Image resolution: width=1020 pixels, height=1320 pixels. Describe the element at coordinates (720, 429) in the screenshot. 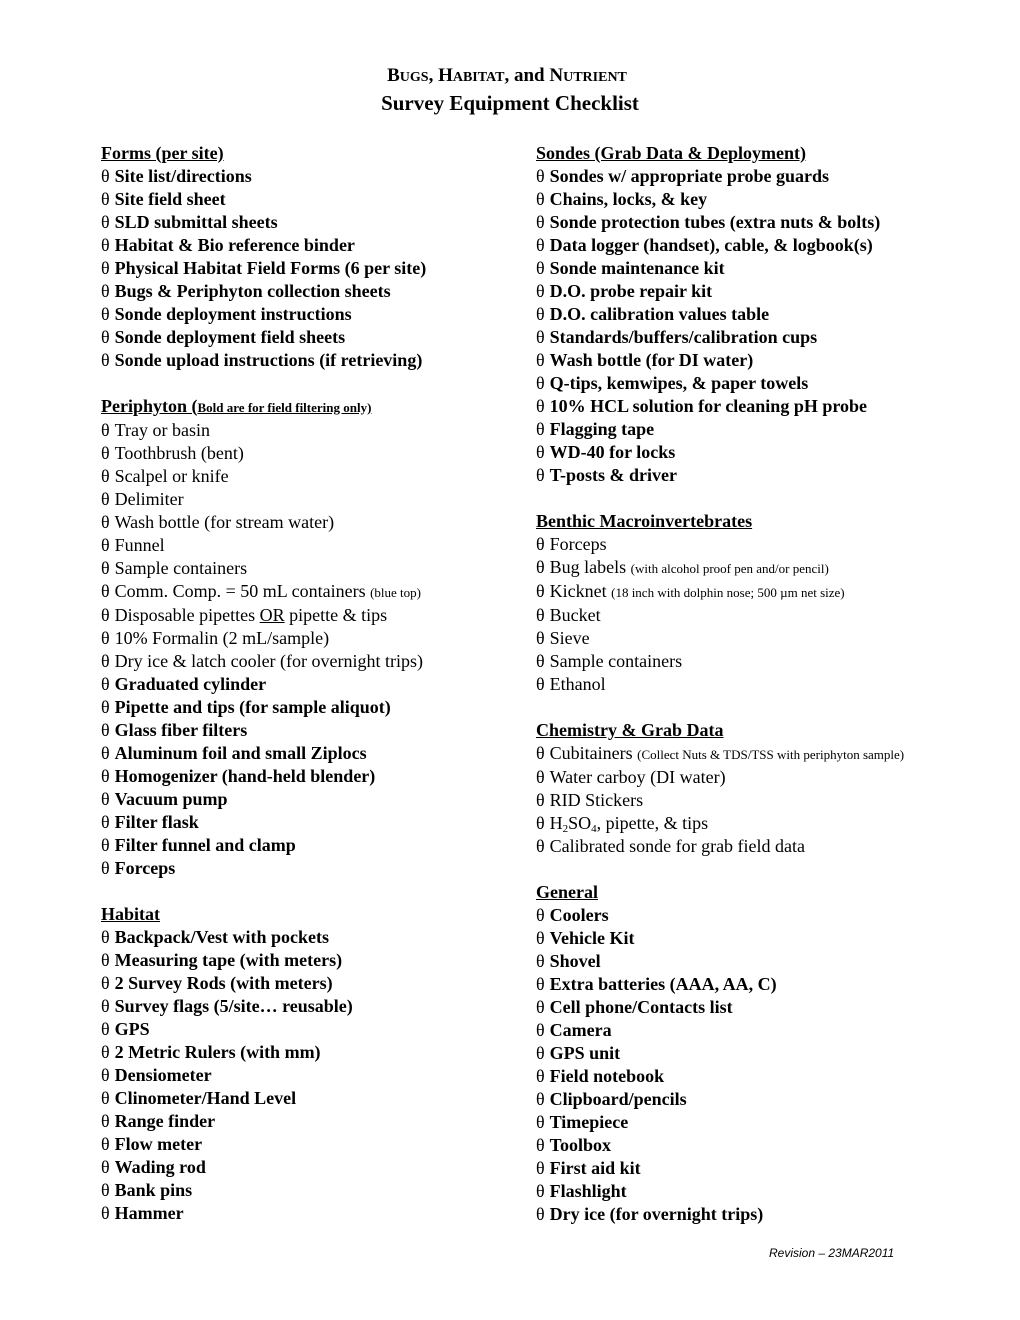

I see `checklist-item: θ Flagging tape` at that location.